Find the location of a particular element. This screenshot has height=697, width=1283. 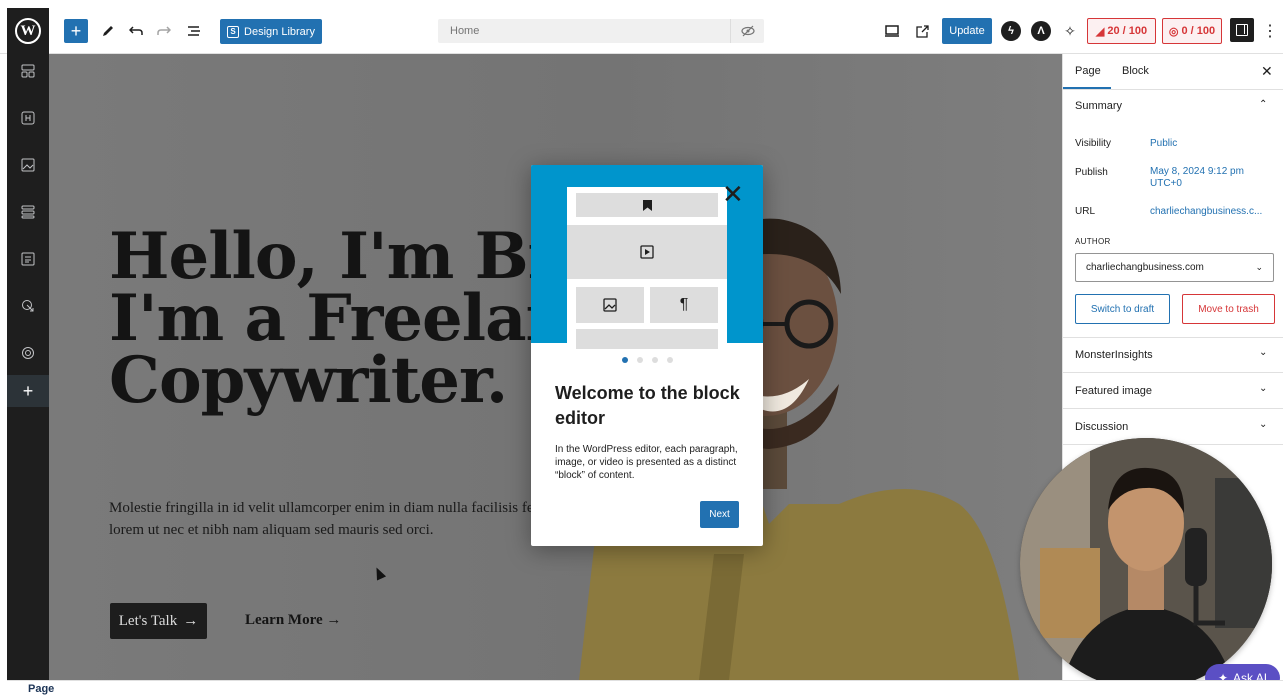

lets-talk-button: Let's Talk → is located at coordinates (158, 621).